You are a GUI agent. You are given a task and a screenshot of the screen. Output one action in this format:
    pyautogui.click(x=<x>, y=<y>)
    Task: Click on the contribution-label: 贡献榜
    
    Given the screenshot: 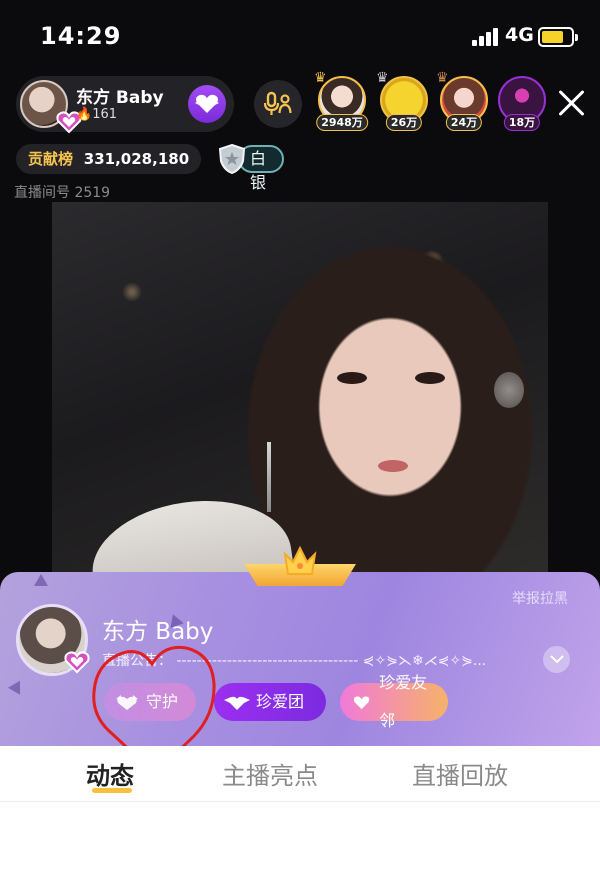 What is the action you would take?
    pyautogui.click(x=51, y=159)
    